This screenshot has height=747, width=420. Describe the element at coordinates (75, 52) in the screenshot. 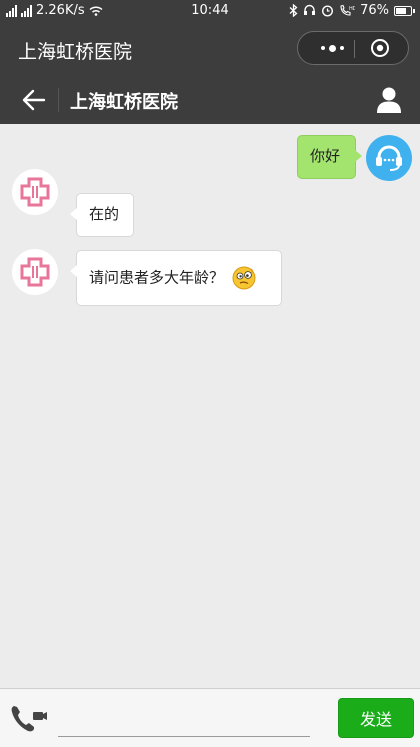

I see `mini-program-title: 上海虹桥医院` at that location.